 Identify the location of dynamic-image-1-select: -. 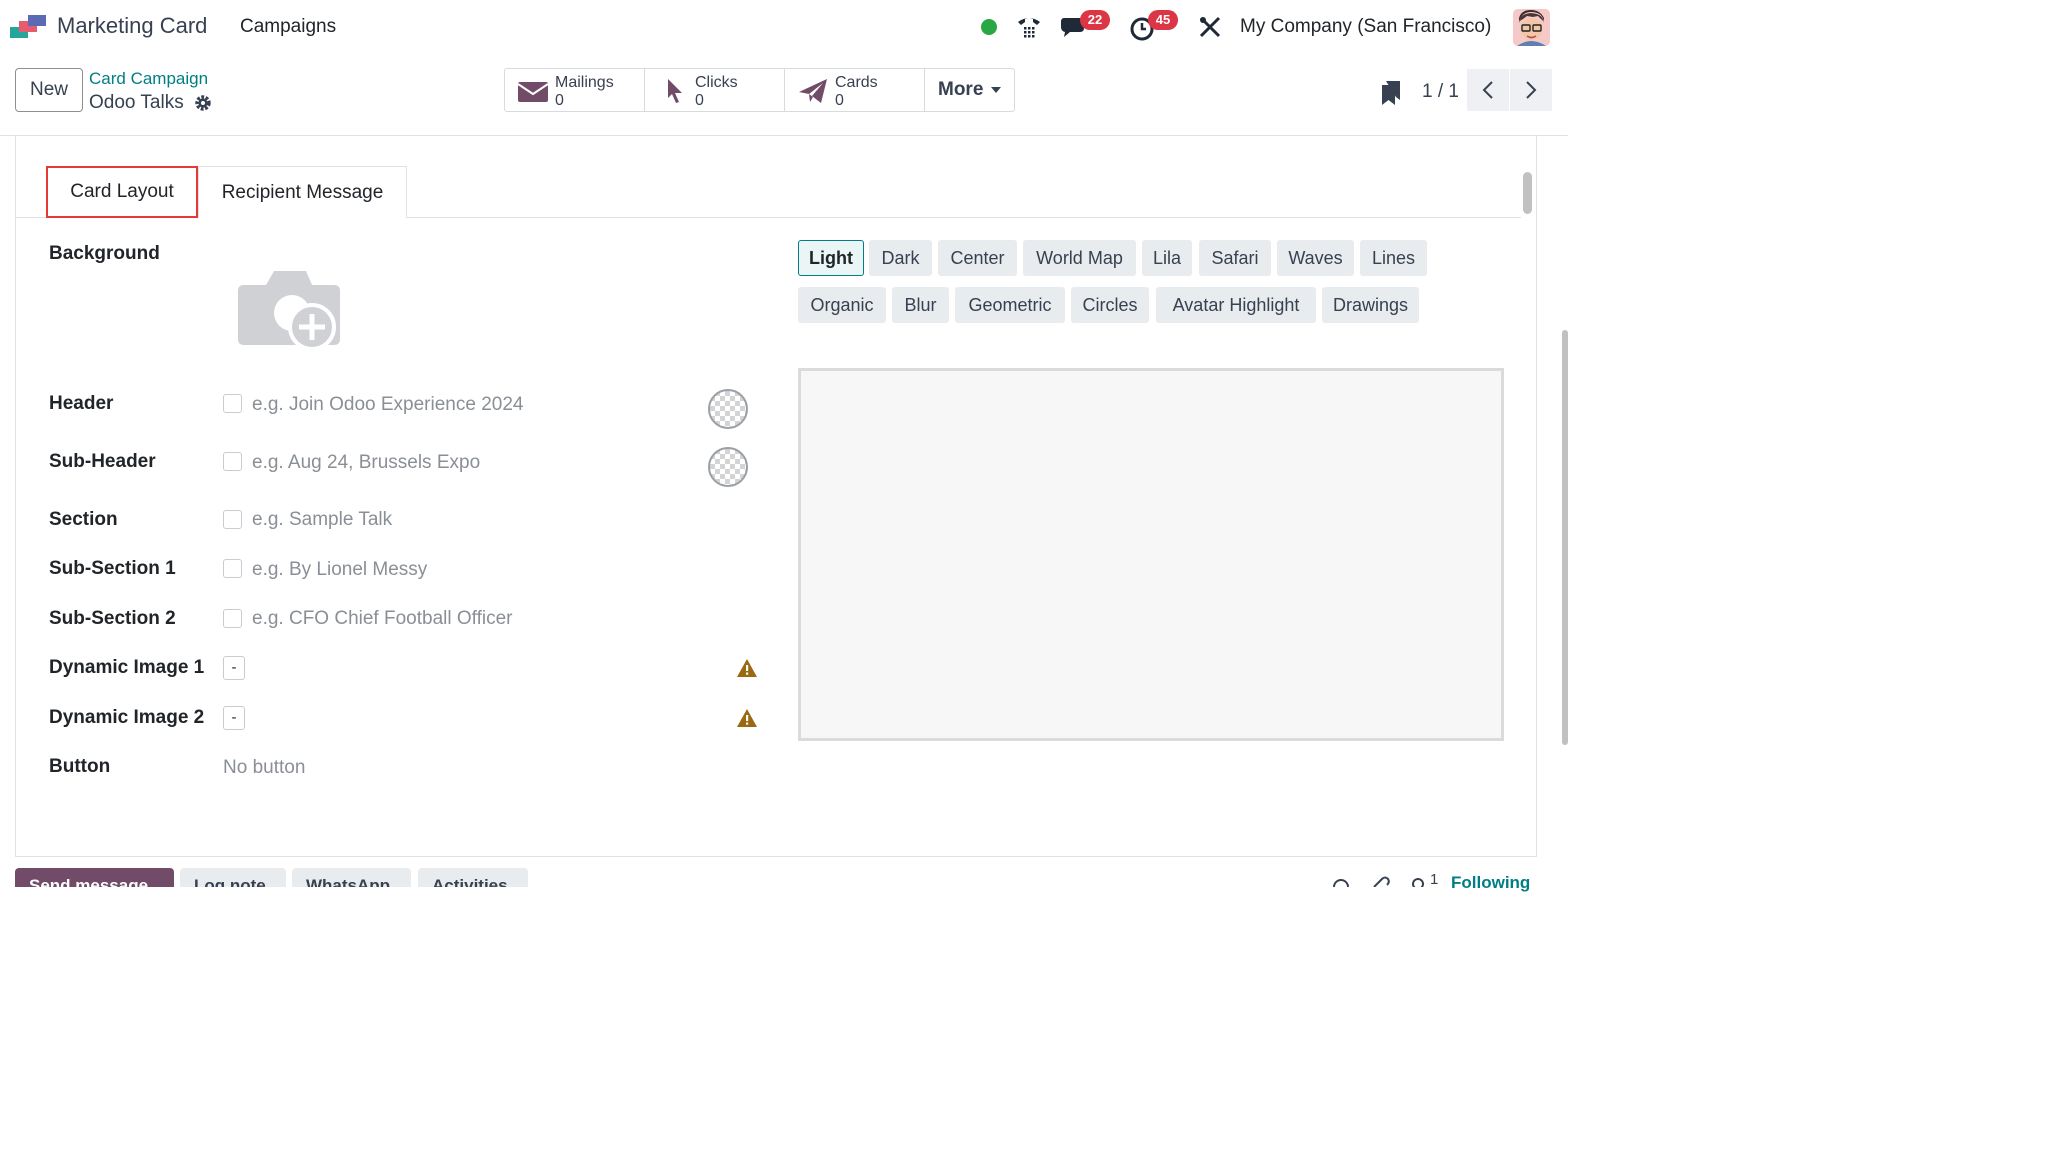
(234, 668).